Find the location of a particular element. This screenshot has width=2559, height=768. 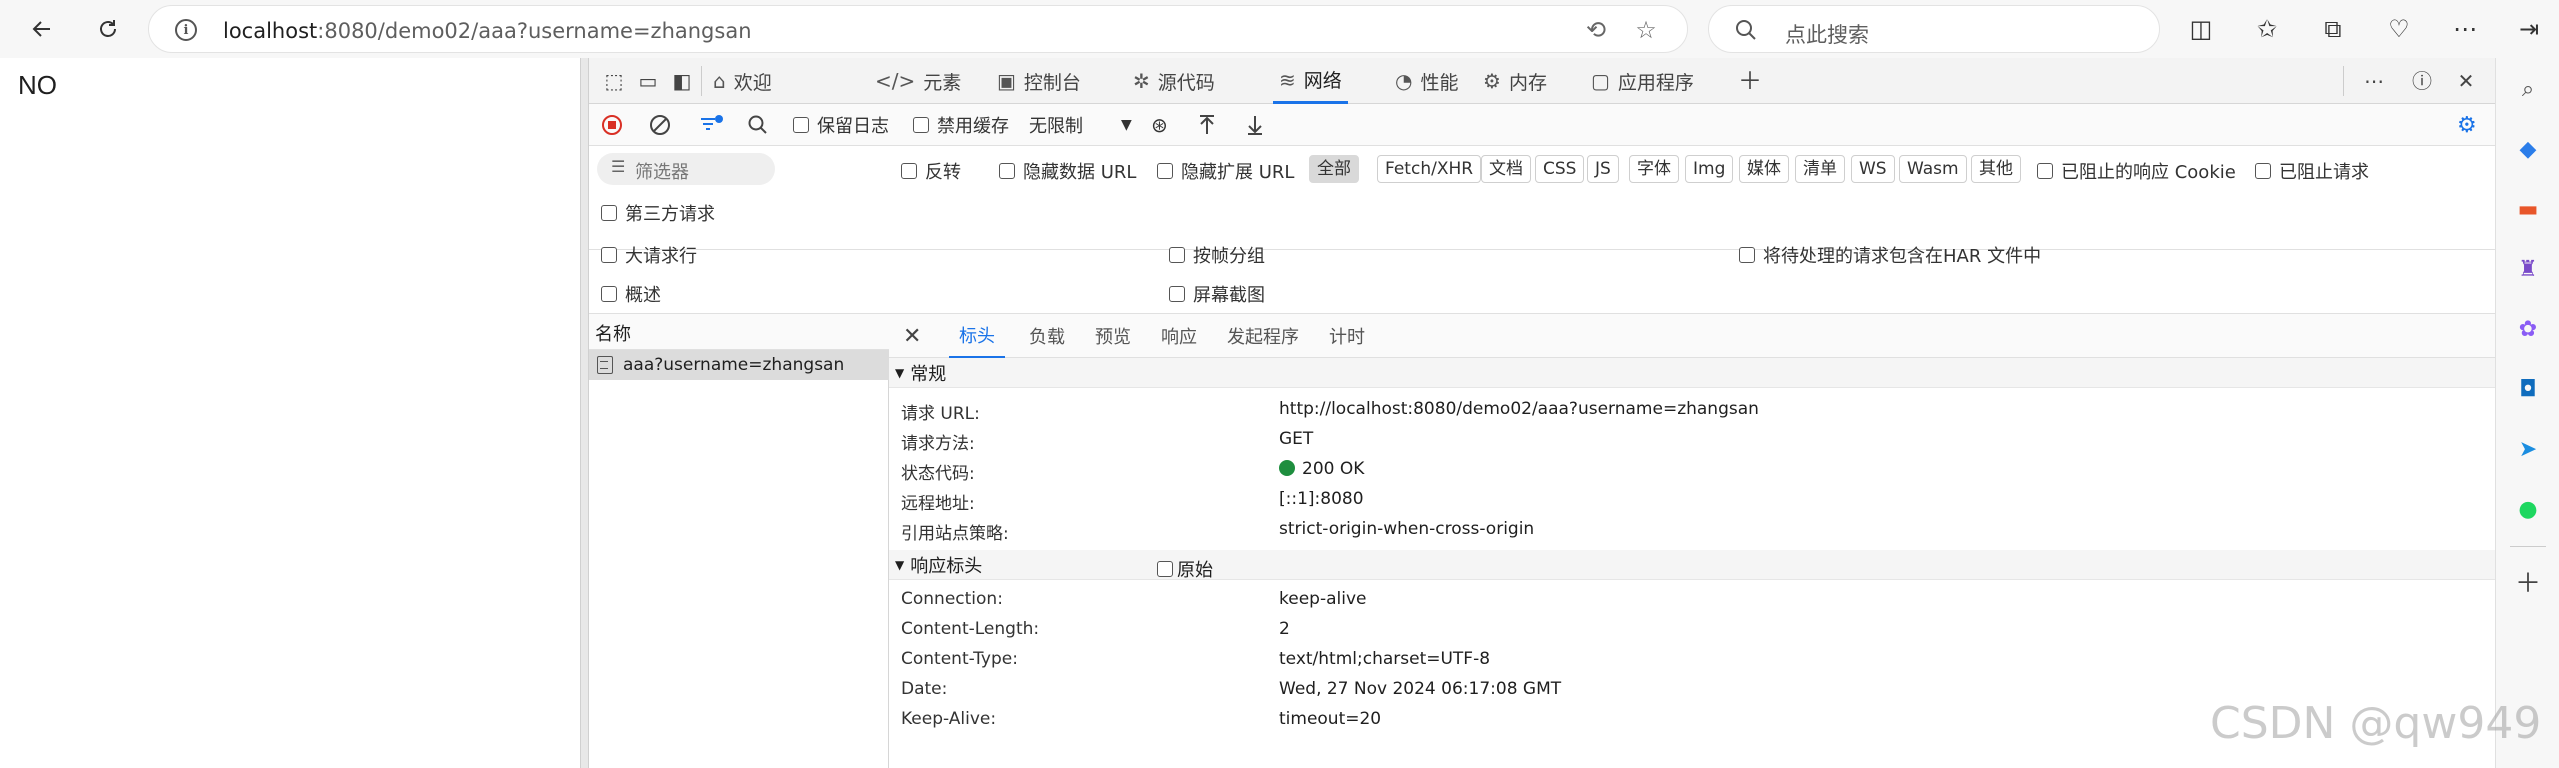

tab-payload: 负载 is located at coordinates (1047, 336).